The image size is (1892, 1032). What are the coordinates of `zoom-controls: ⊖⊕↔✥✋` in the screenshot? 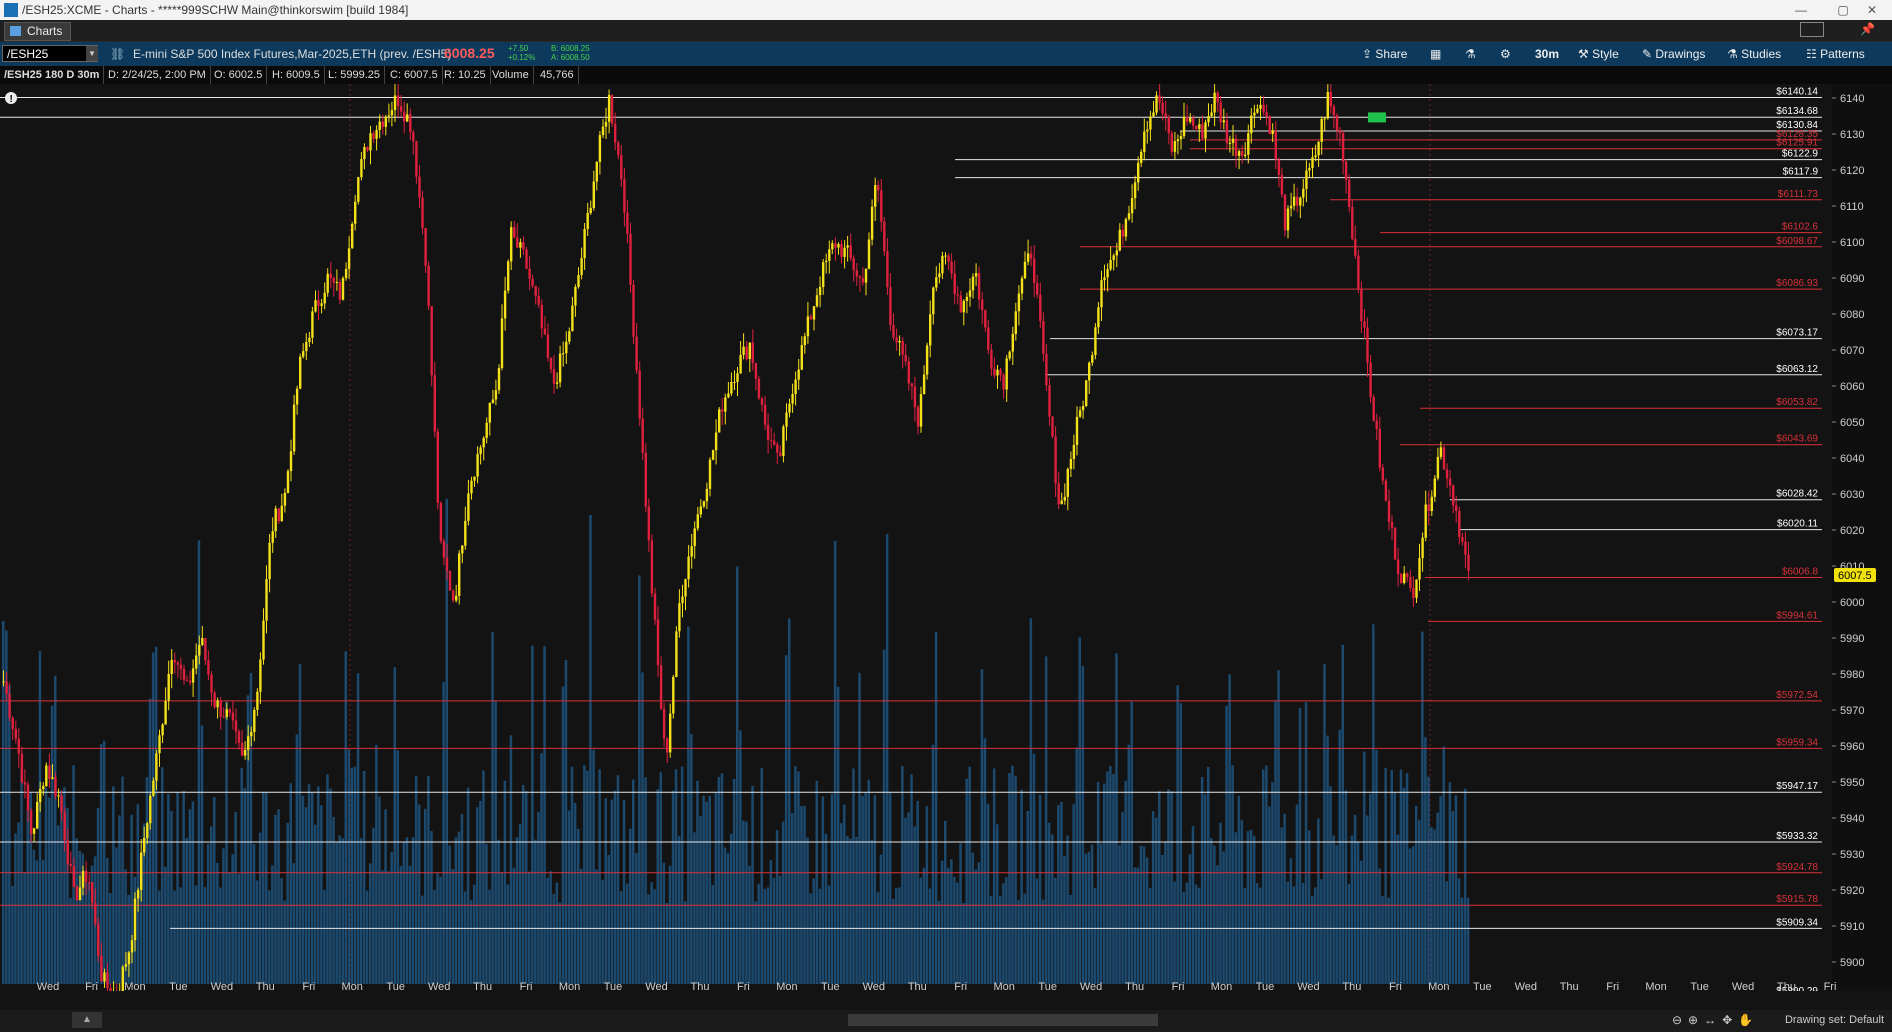 It's located at (1715, 1020).